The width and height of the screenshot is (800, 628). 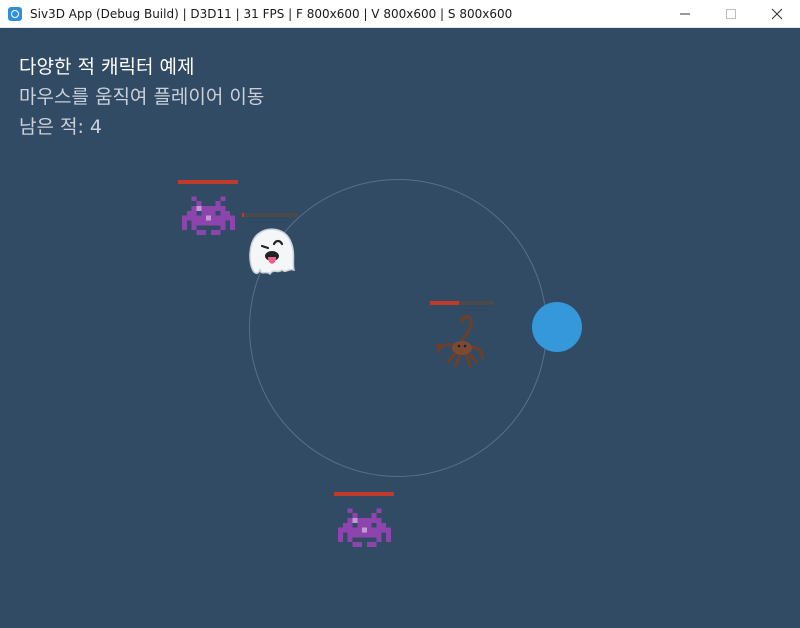 I want to click on siv3d-app-icon, so click(x=15, y=13).